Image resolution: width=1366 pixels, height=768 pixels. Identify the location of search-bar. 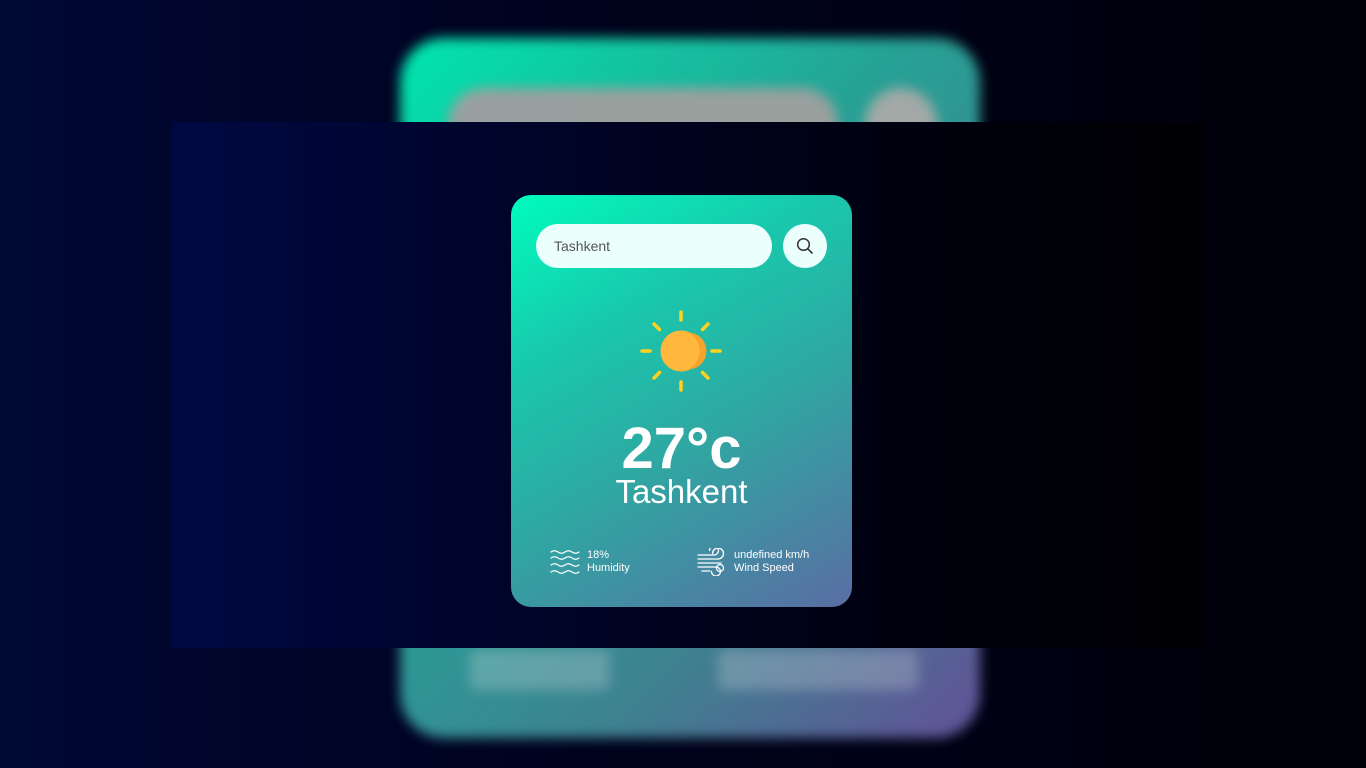
(681, 246).